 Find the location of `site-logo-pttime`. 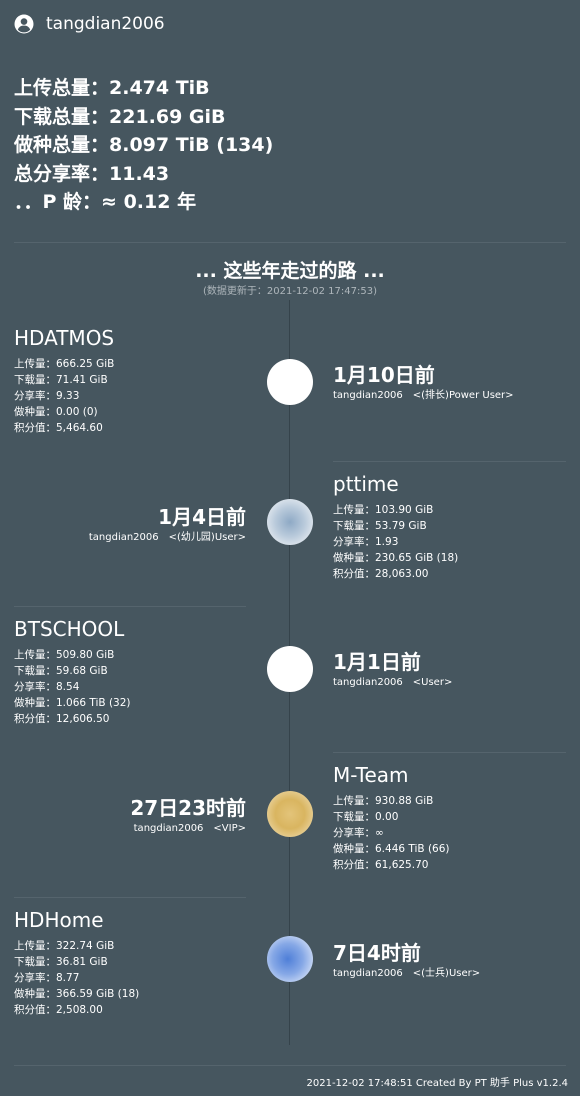

site-logo-pttime is located at coordinates (290, 522).